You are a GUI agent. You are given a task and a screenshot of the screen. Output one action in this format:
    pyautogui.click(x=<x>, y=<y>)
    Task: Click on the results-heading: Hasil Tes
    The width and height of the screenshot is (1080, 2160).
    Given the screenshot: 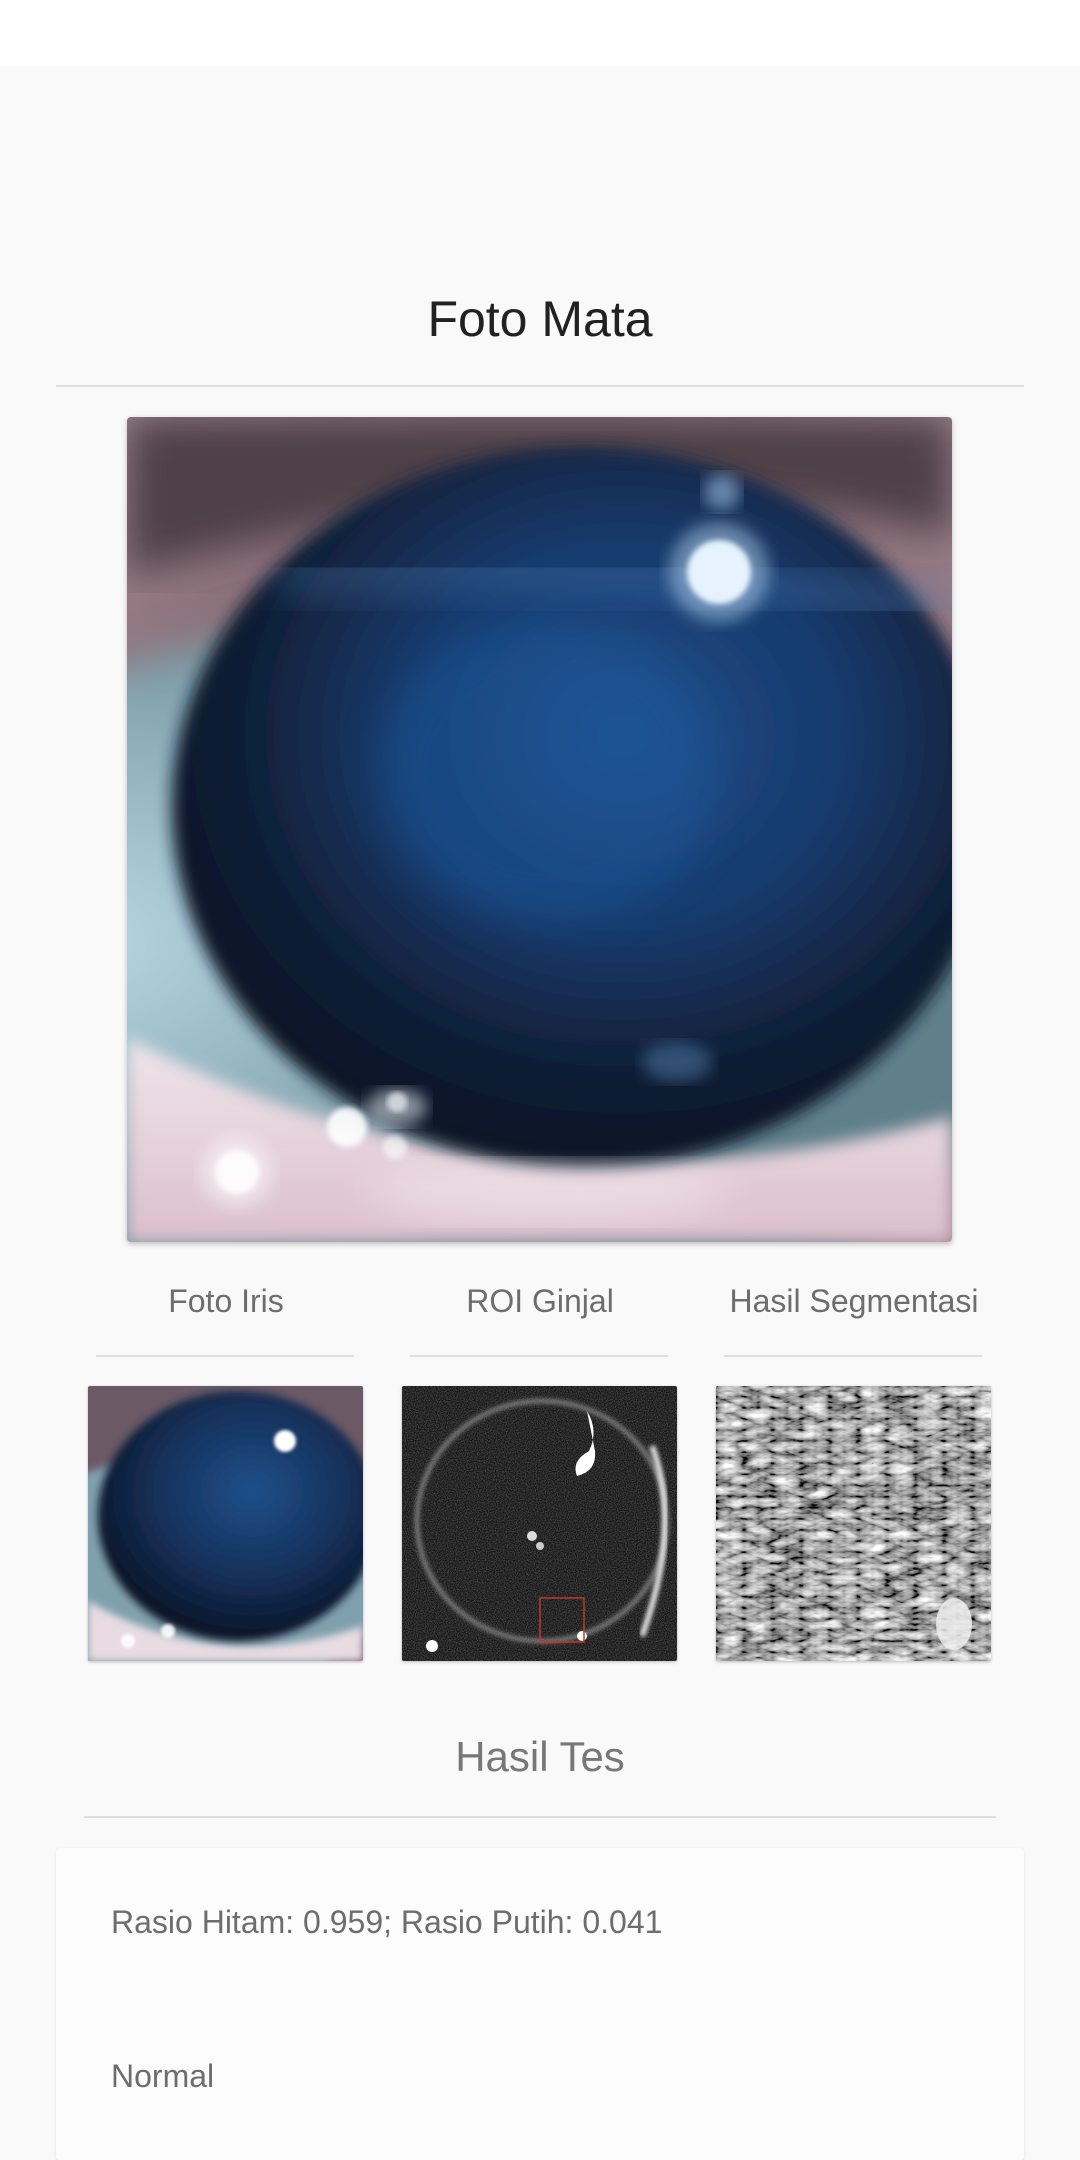 What is the action you would take?
    pyautogui.click(x=540, y=1756)
    